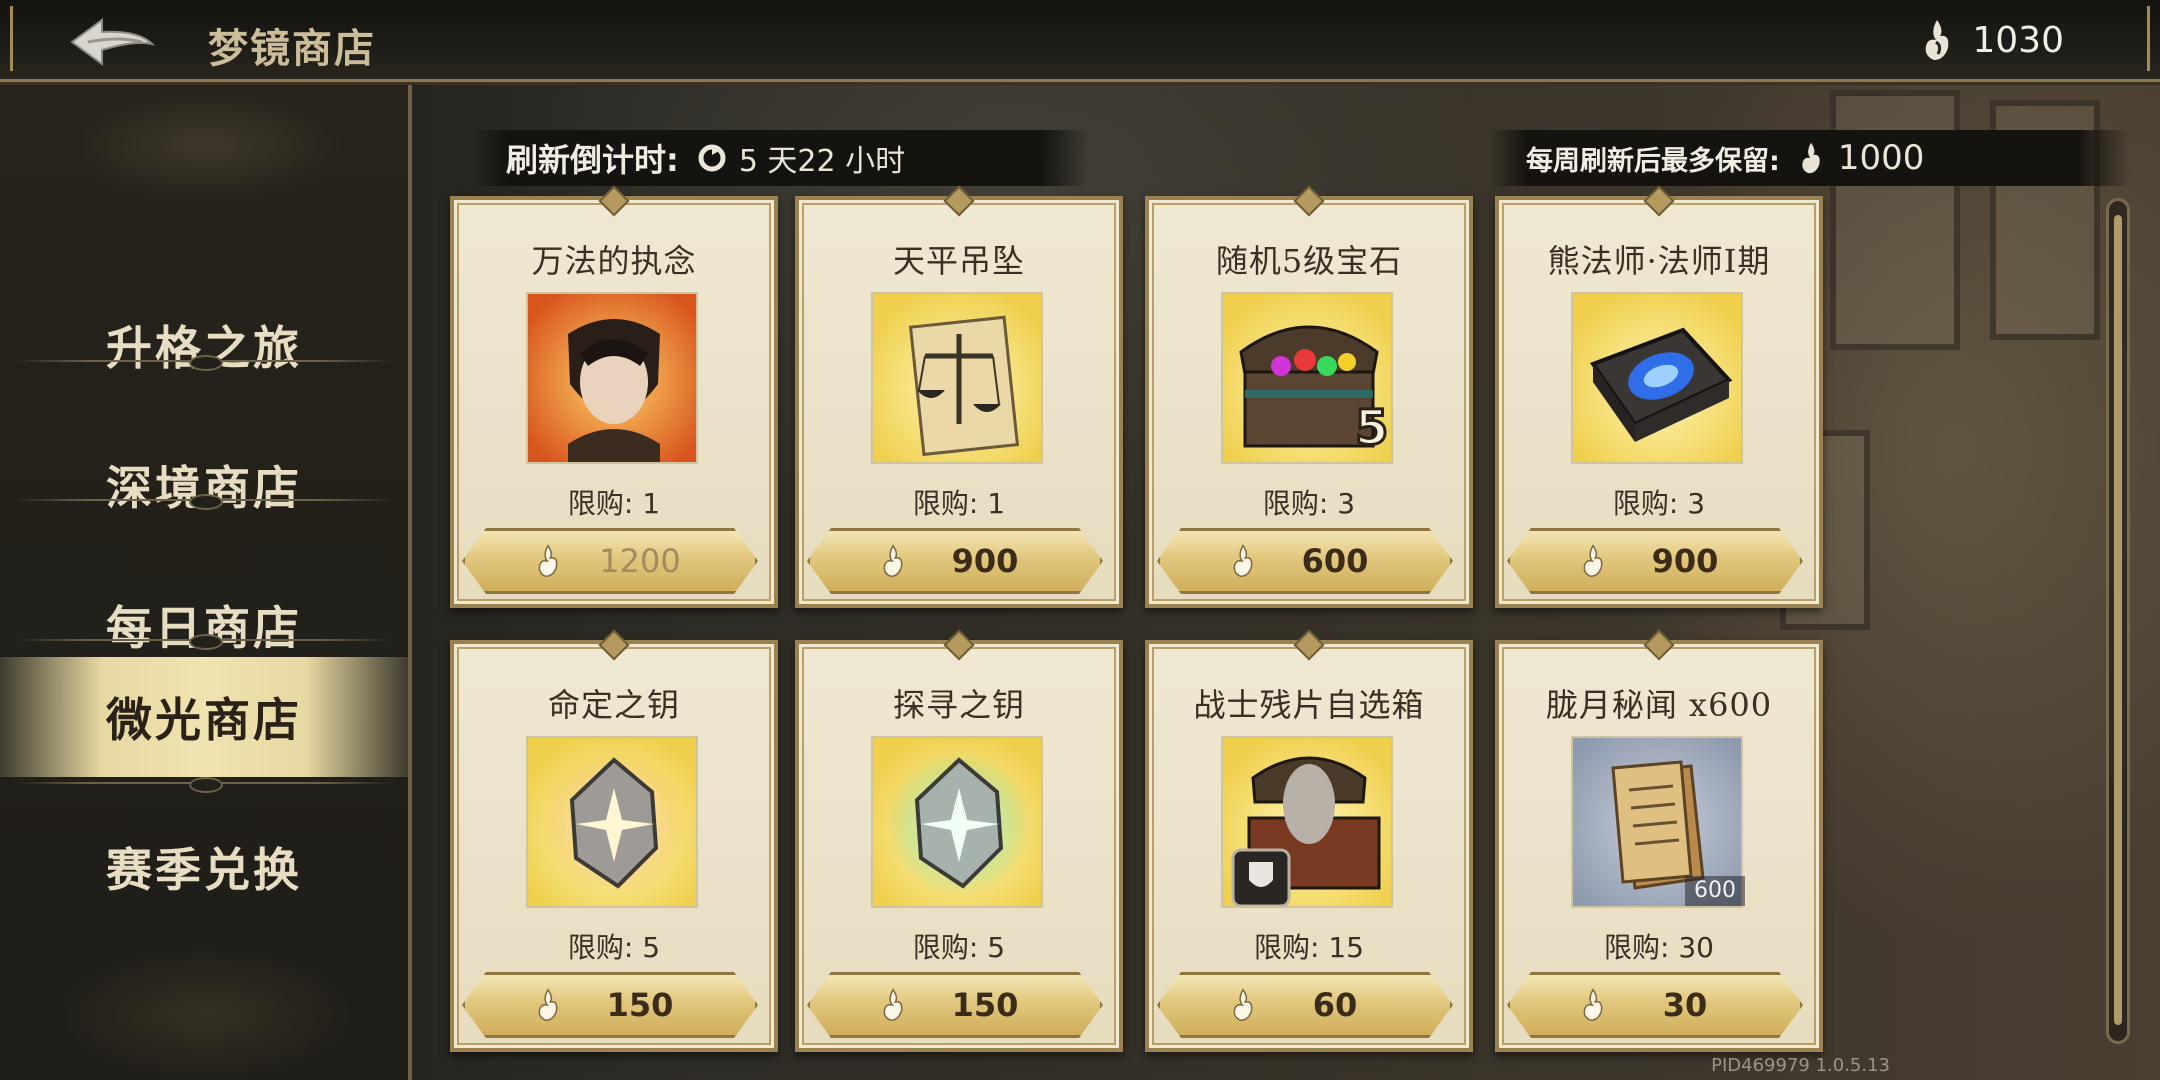 This screenshot has width=2160, height=1080. What do you see at coordinates (614, 261) in the screenshot?
I see `item-name: 万法的执念` at bounding box center [614, 261].